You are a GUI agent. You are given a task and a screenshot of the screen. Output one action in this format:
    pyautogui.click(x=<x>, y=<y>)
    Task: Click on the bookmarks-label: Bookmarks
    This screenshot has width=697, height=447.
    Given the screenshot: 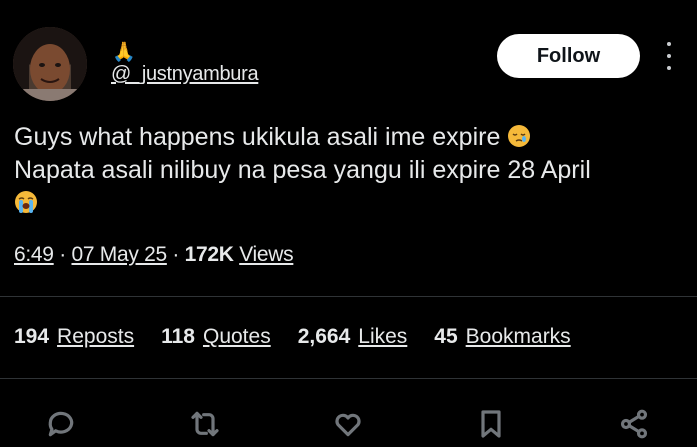 What is the action you would take?
    pyautogui.click(x=518, y=336)
    